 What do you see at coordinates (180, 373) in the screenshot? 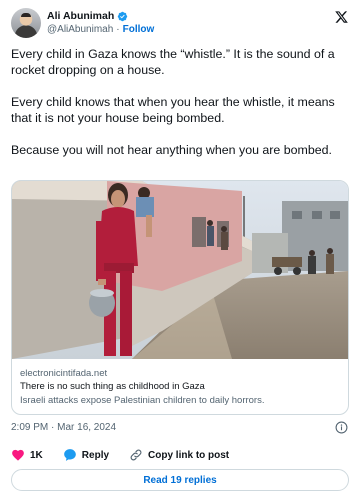
I see `card-domain: electronicintifada.net` at bounding box center [180, 373].